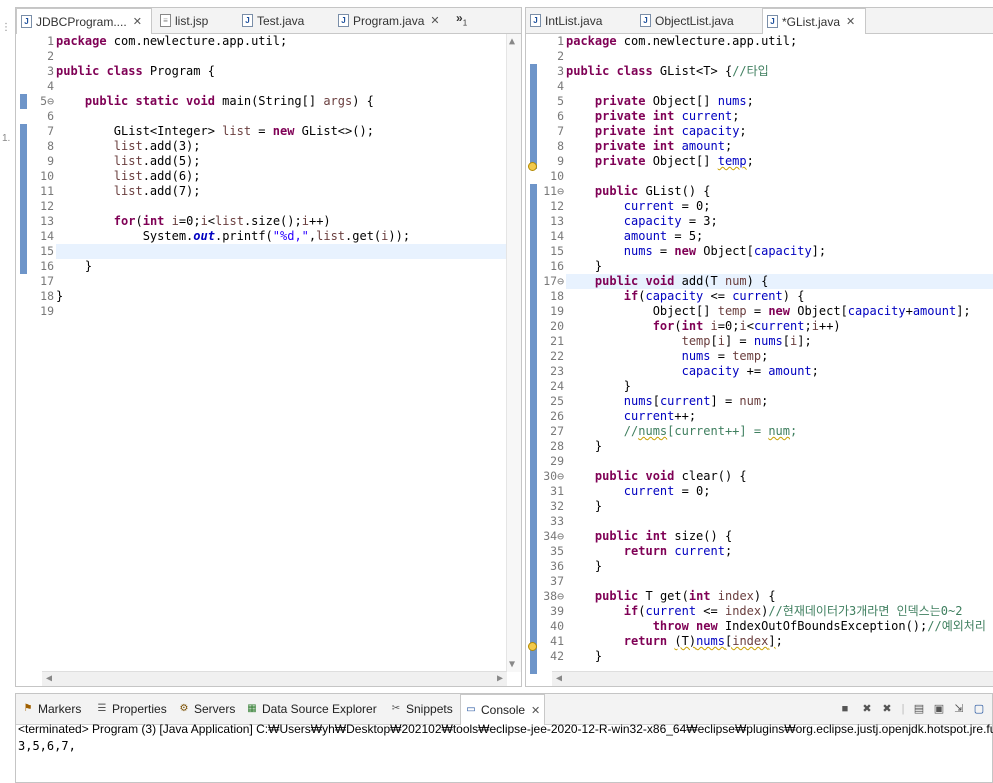 This screenshot has height=783, width=993. What do you see at coordinates (553, 596) in the screenshot?
I see `line-number: 38⊖` at bounding box center [553, 596].